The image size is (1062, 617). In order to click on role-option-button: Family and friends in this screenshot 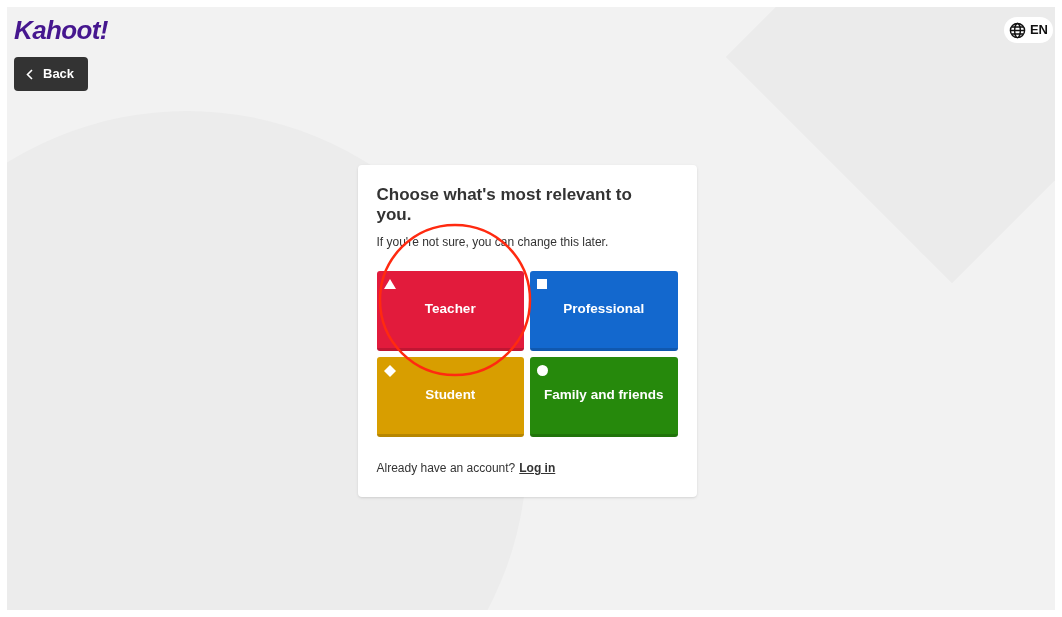, I will do `click(604, 397)`.